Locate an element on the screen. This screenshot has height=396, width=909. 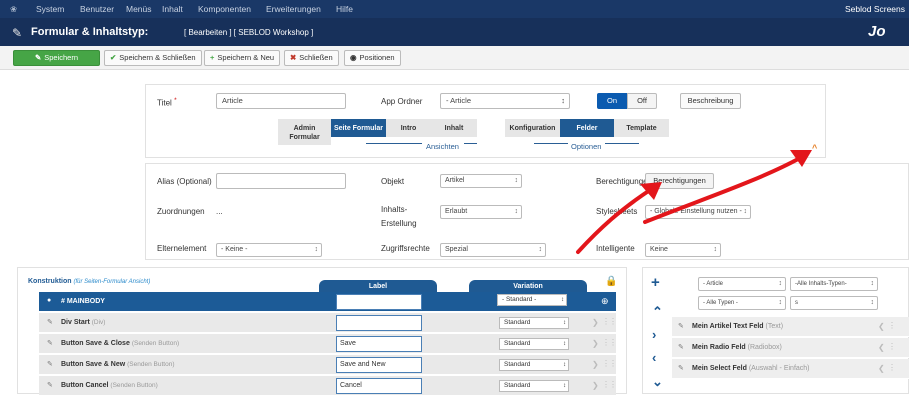
collapse-caret-icon: ^ is located at coordinates (814, 148).